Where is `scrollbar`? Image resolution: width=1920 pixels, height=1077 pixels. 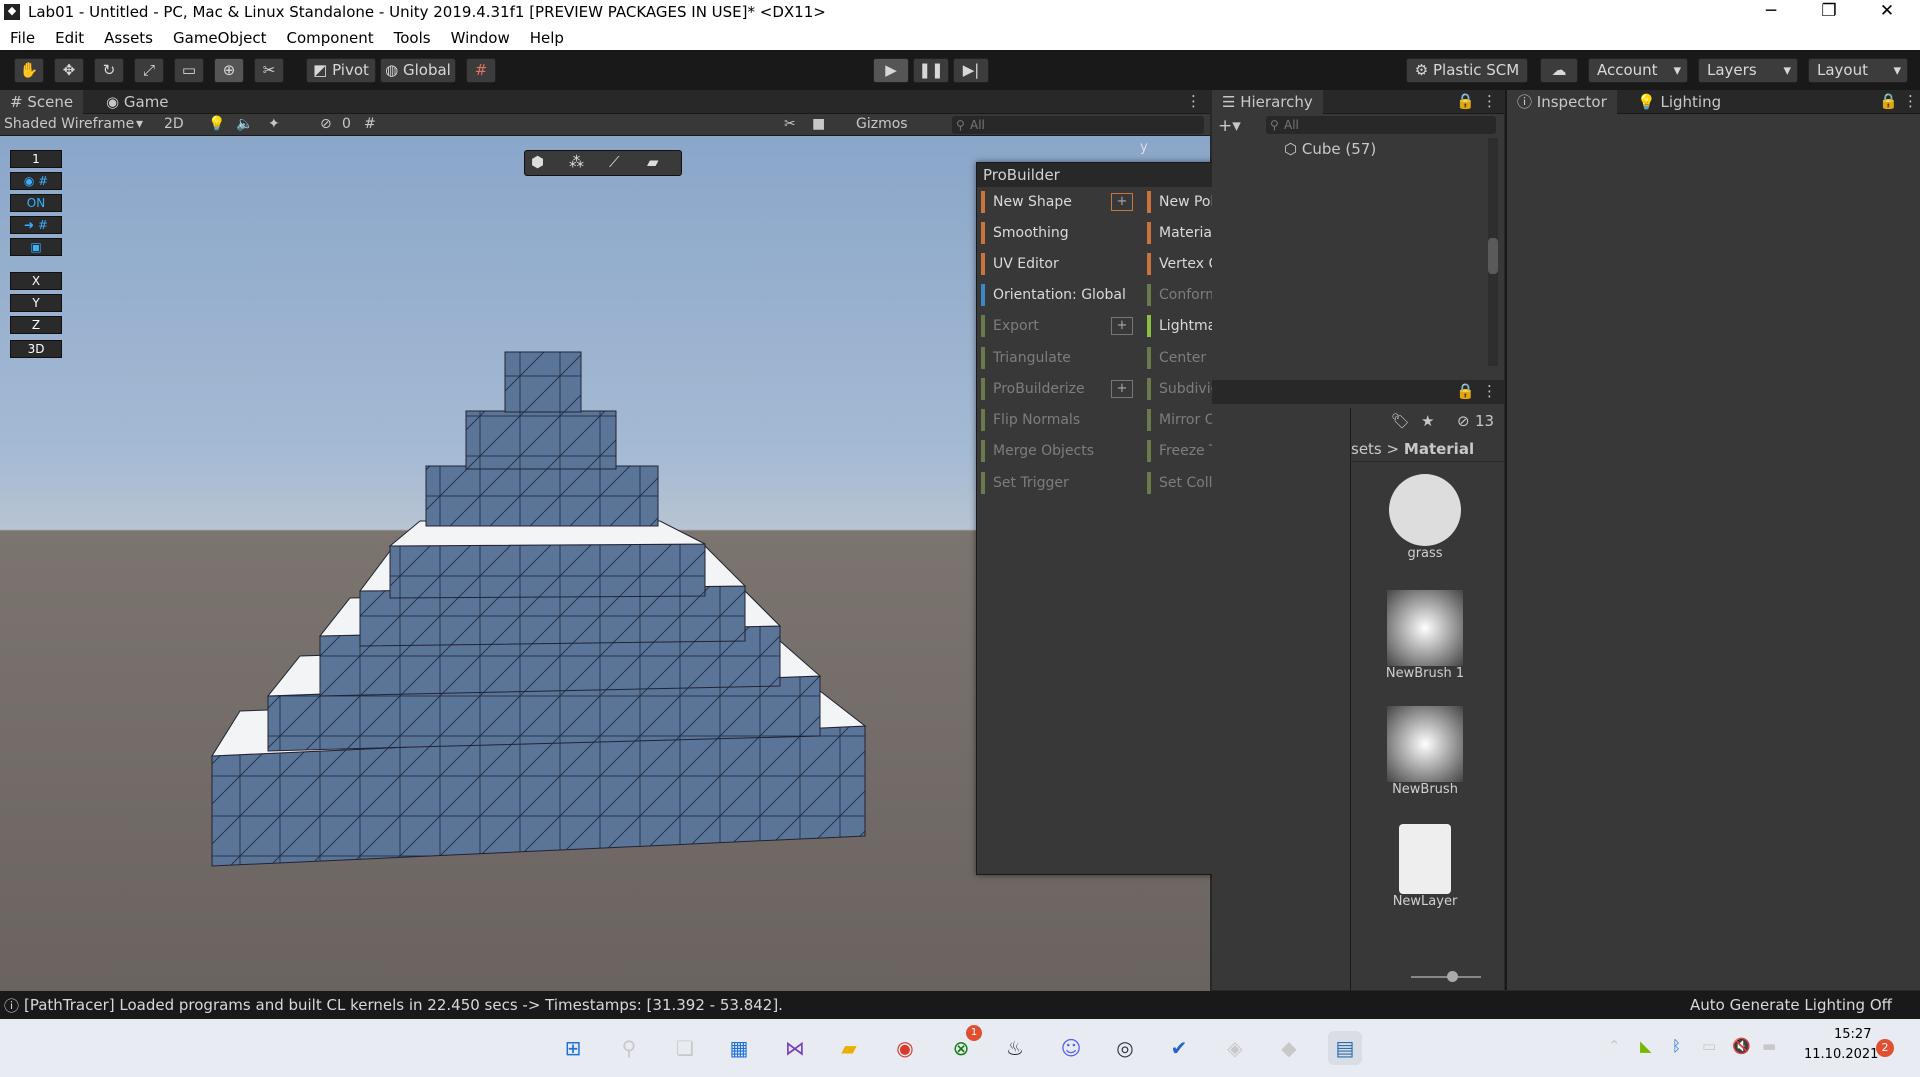 scrollbar is located at coordinates (1493, 252).